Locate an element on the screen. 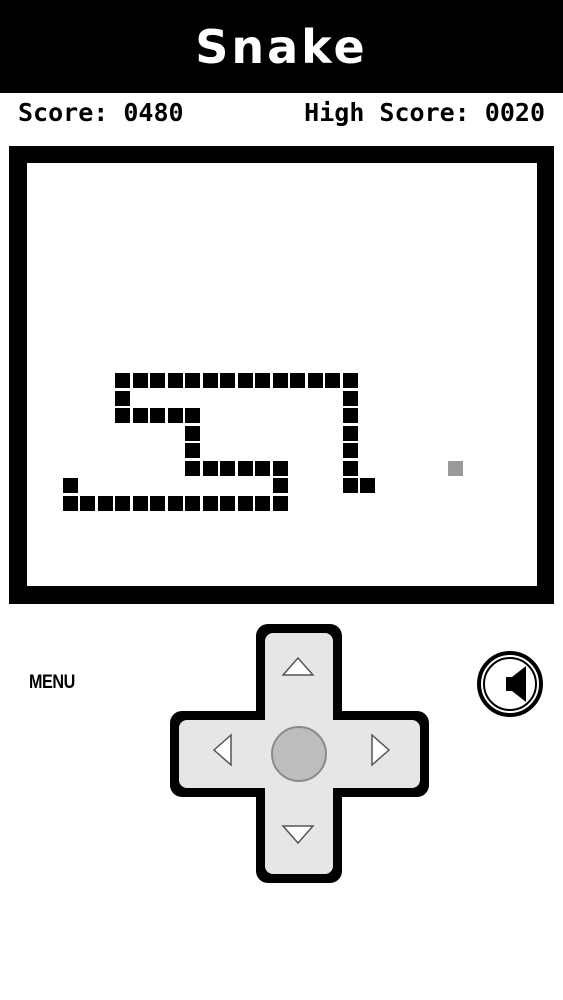 The image size is (563, 1000). sound-button is located at coordinates (510, 684).